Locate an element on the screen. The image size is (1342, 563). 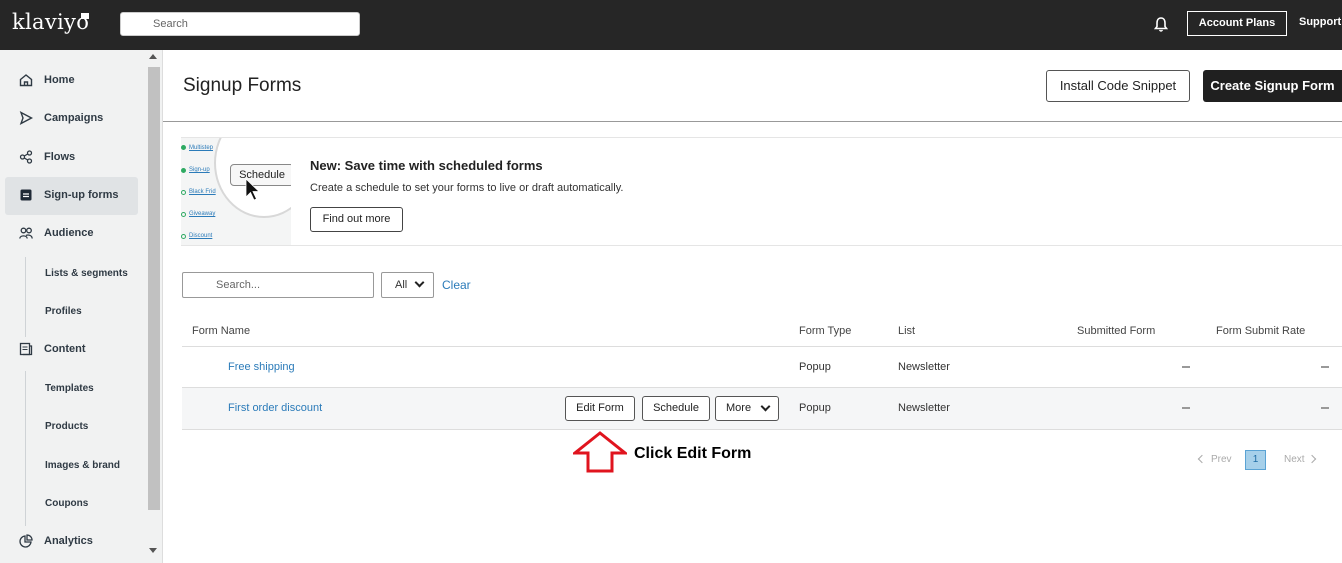
illustration-row: Sign-up is located at coordinates (199, 170).